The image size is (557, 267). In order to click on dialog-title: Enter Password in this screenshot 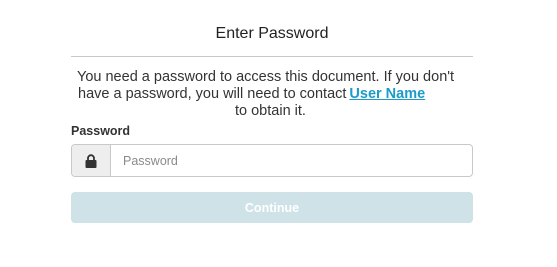, I will do `click(272, 33)`.